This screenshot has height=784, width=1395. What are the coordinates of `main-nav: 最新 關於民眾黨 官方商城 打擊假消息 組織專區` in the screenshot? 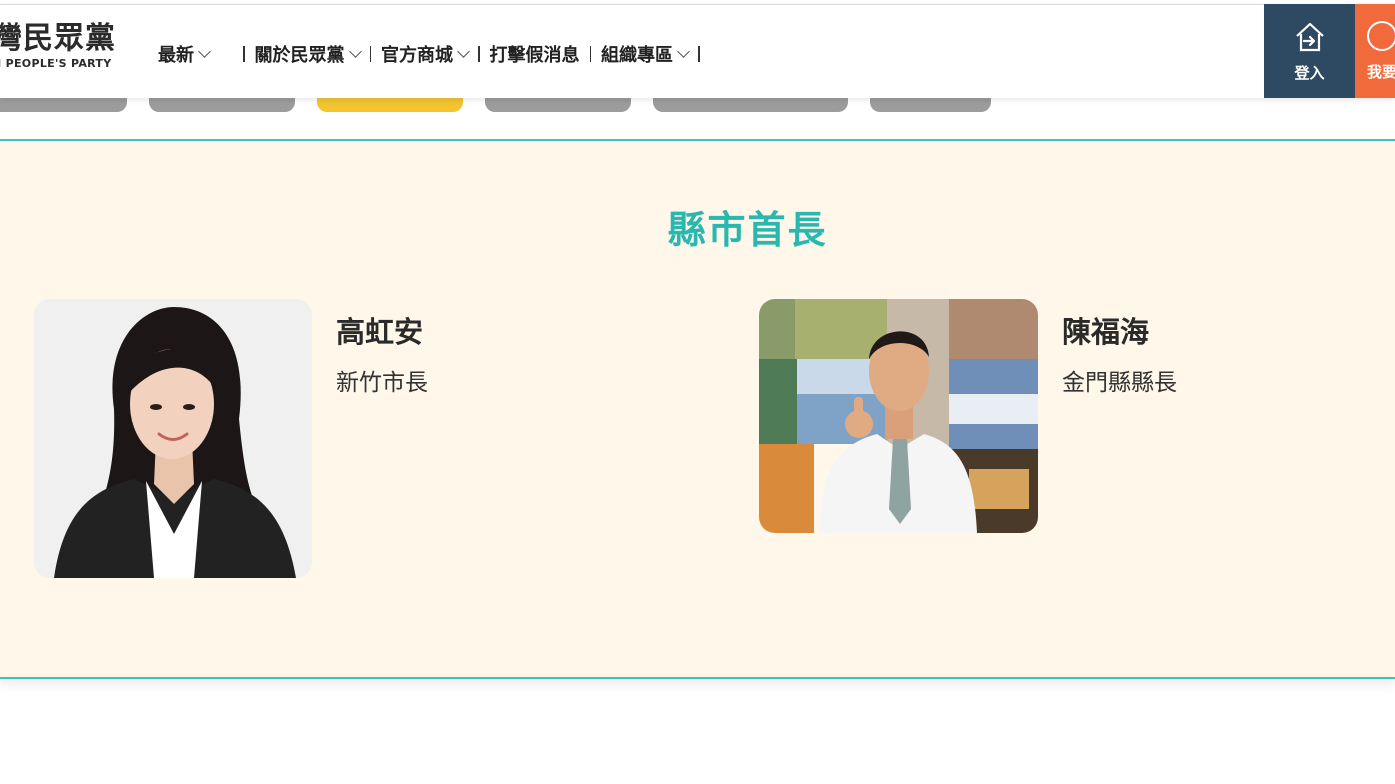 It's located at (434, 54).